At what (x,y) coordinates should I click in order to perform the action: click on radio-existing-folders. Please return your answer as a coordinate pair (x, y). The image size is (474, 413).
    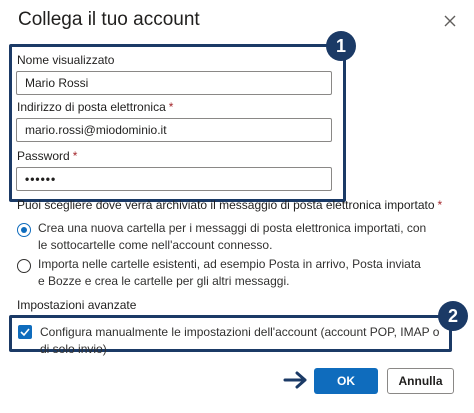
    Looking at the image, I should click on (24, 266).